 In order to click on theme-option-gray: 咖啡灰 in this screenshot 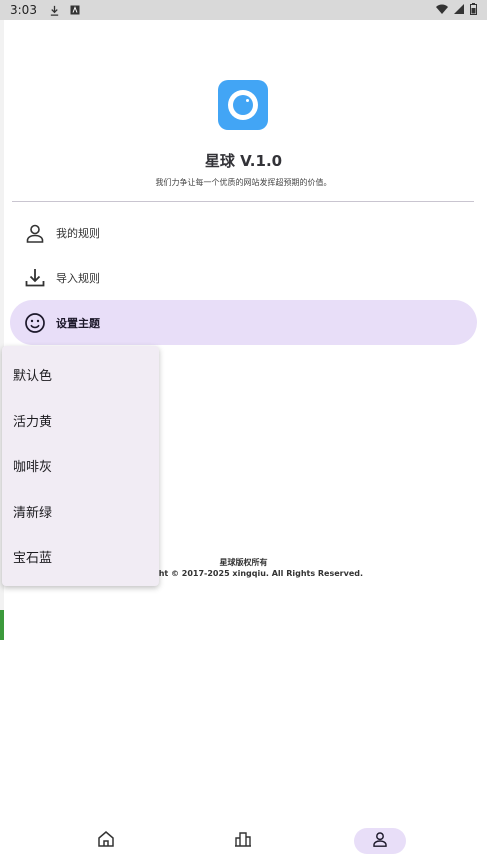, I will do `click(80, 466)`.